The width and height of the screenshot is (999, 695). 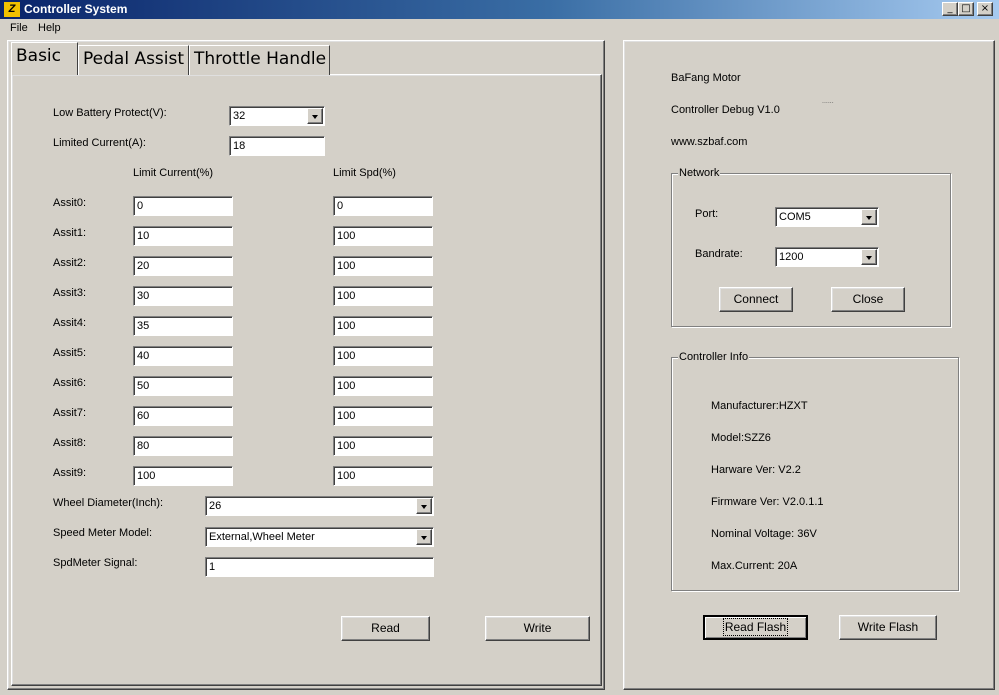 What do you see at coordinates (706, 78) in the screenshot?
I see `brand-label: BaFang Motor` at bounding box center [706, 78].